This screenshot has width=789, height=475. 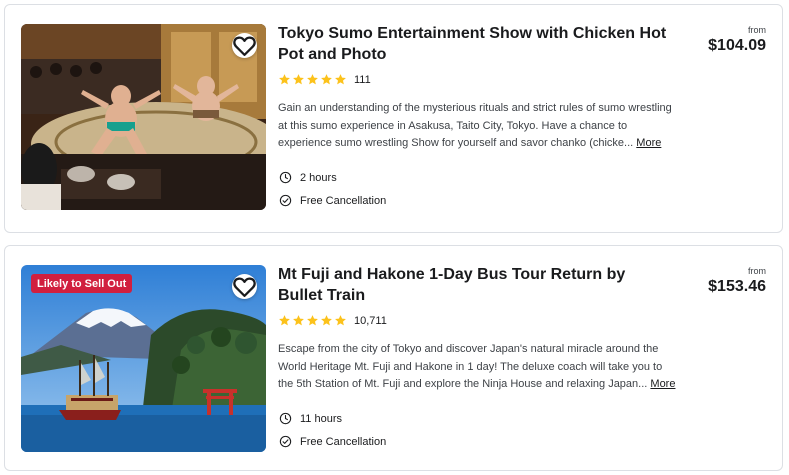 What do you see at coordinates (370, 320) in the screenshot?
I see `review-count: 10,711` at bounding box center [370, 320].